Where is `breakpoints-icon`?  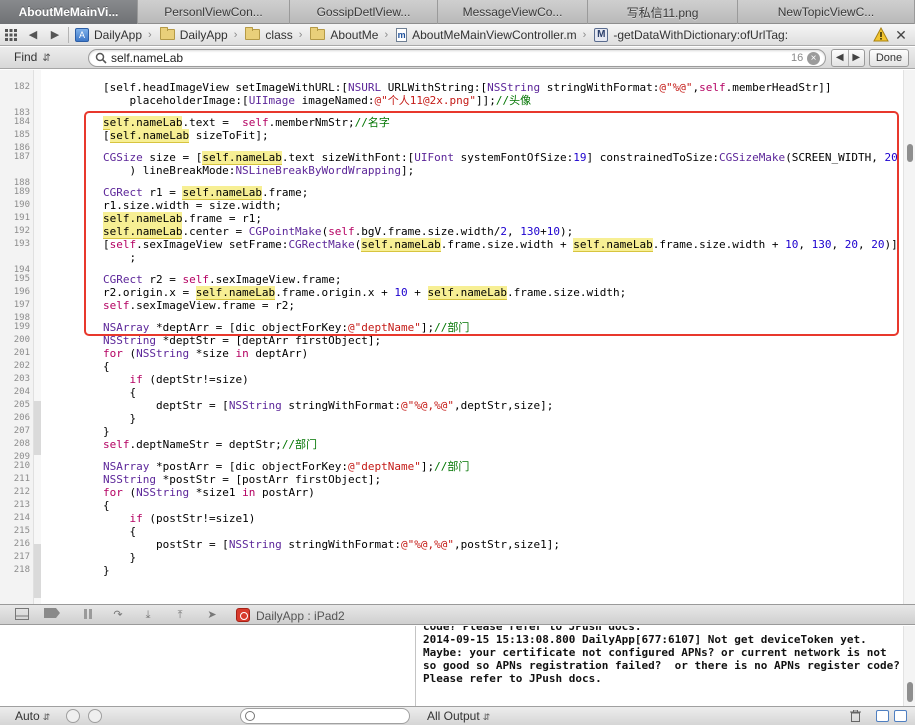 breakpoints-icon is located at coordinates (52, 615).